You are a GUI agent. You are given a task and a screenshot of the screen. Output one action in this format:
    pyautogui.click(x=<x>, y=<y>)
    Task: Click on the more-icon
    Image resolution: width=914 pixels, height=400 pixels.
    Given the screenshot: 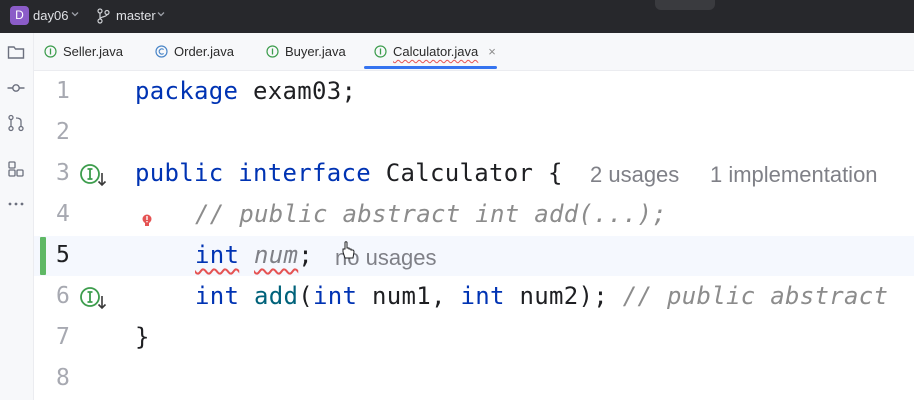 What is the action you would take?
    pyautogui.click(x=16, y=204)
    